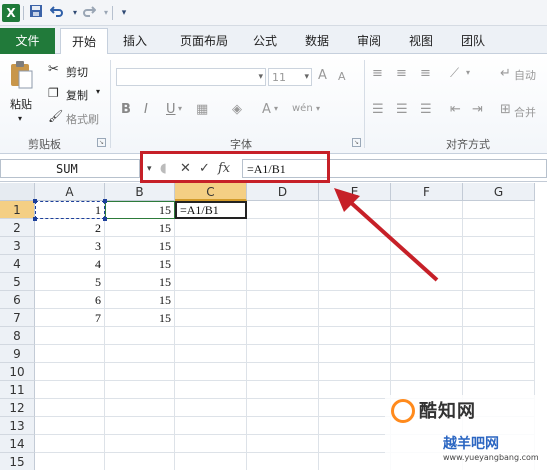 Image resolution: width=547 pixels, height=470 pixels. I want to click on arrow-shaft, so click(392, 240).